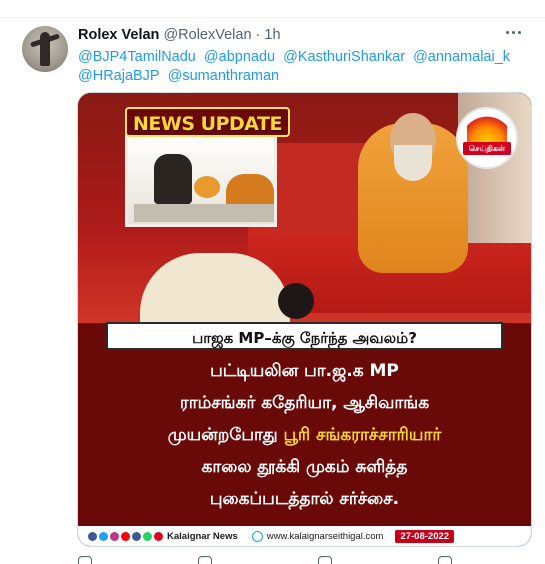 Image resolution: width=545 pixels, height=564 pixels. What do you see at coordinates (239, 57) in the screenshot?
I see `mention-link: @abpnadu` at bounding box center [239, 57].